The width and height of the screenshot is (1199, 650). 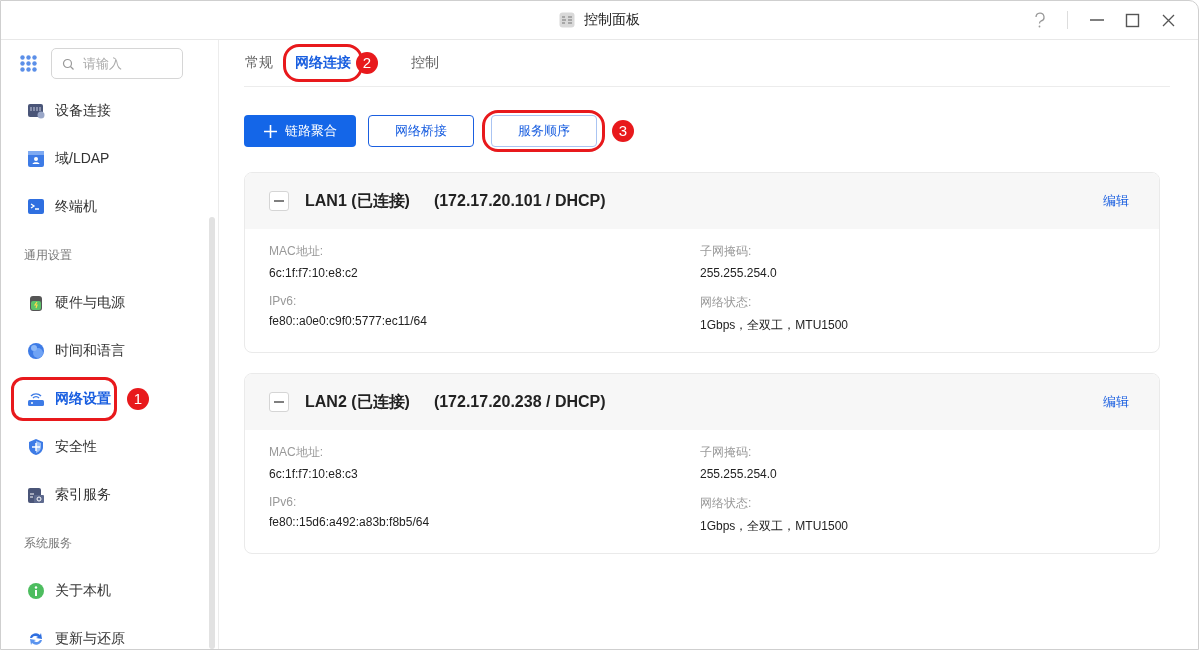 I want to click on sidebar-item: 终端机, so click(x=51, y=207).